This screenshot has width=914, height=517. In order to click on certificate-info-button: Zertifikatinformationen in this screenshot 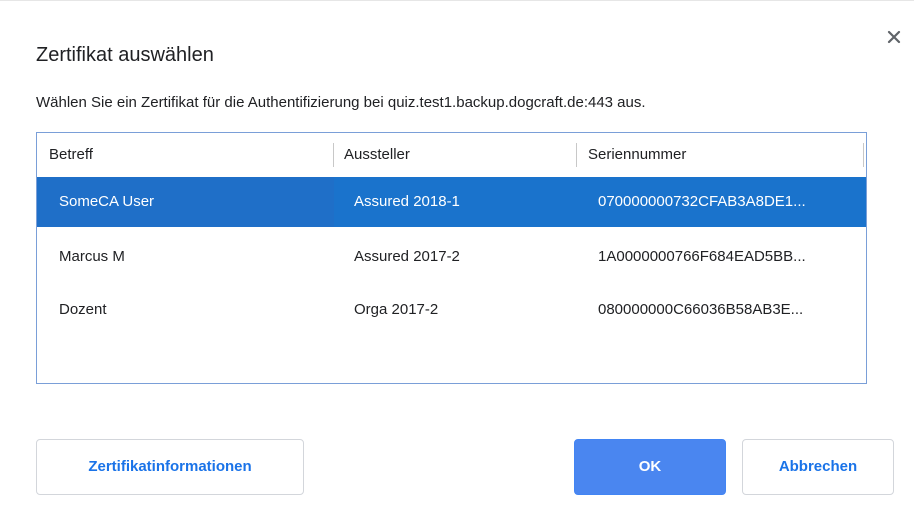, I will do `click(170, 467)`.